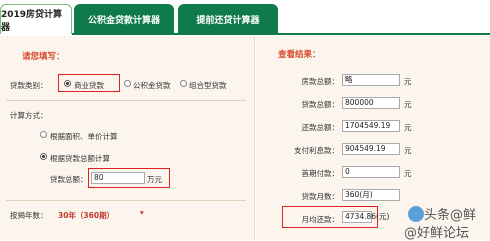 This screenshot has width=490, height=241. What do you see at coordinates (320, 196) in the screenshot?
I see `row-label: 贷款月数：` at bounding box center [320, 196].